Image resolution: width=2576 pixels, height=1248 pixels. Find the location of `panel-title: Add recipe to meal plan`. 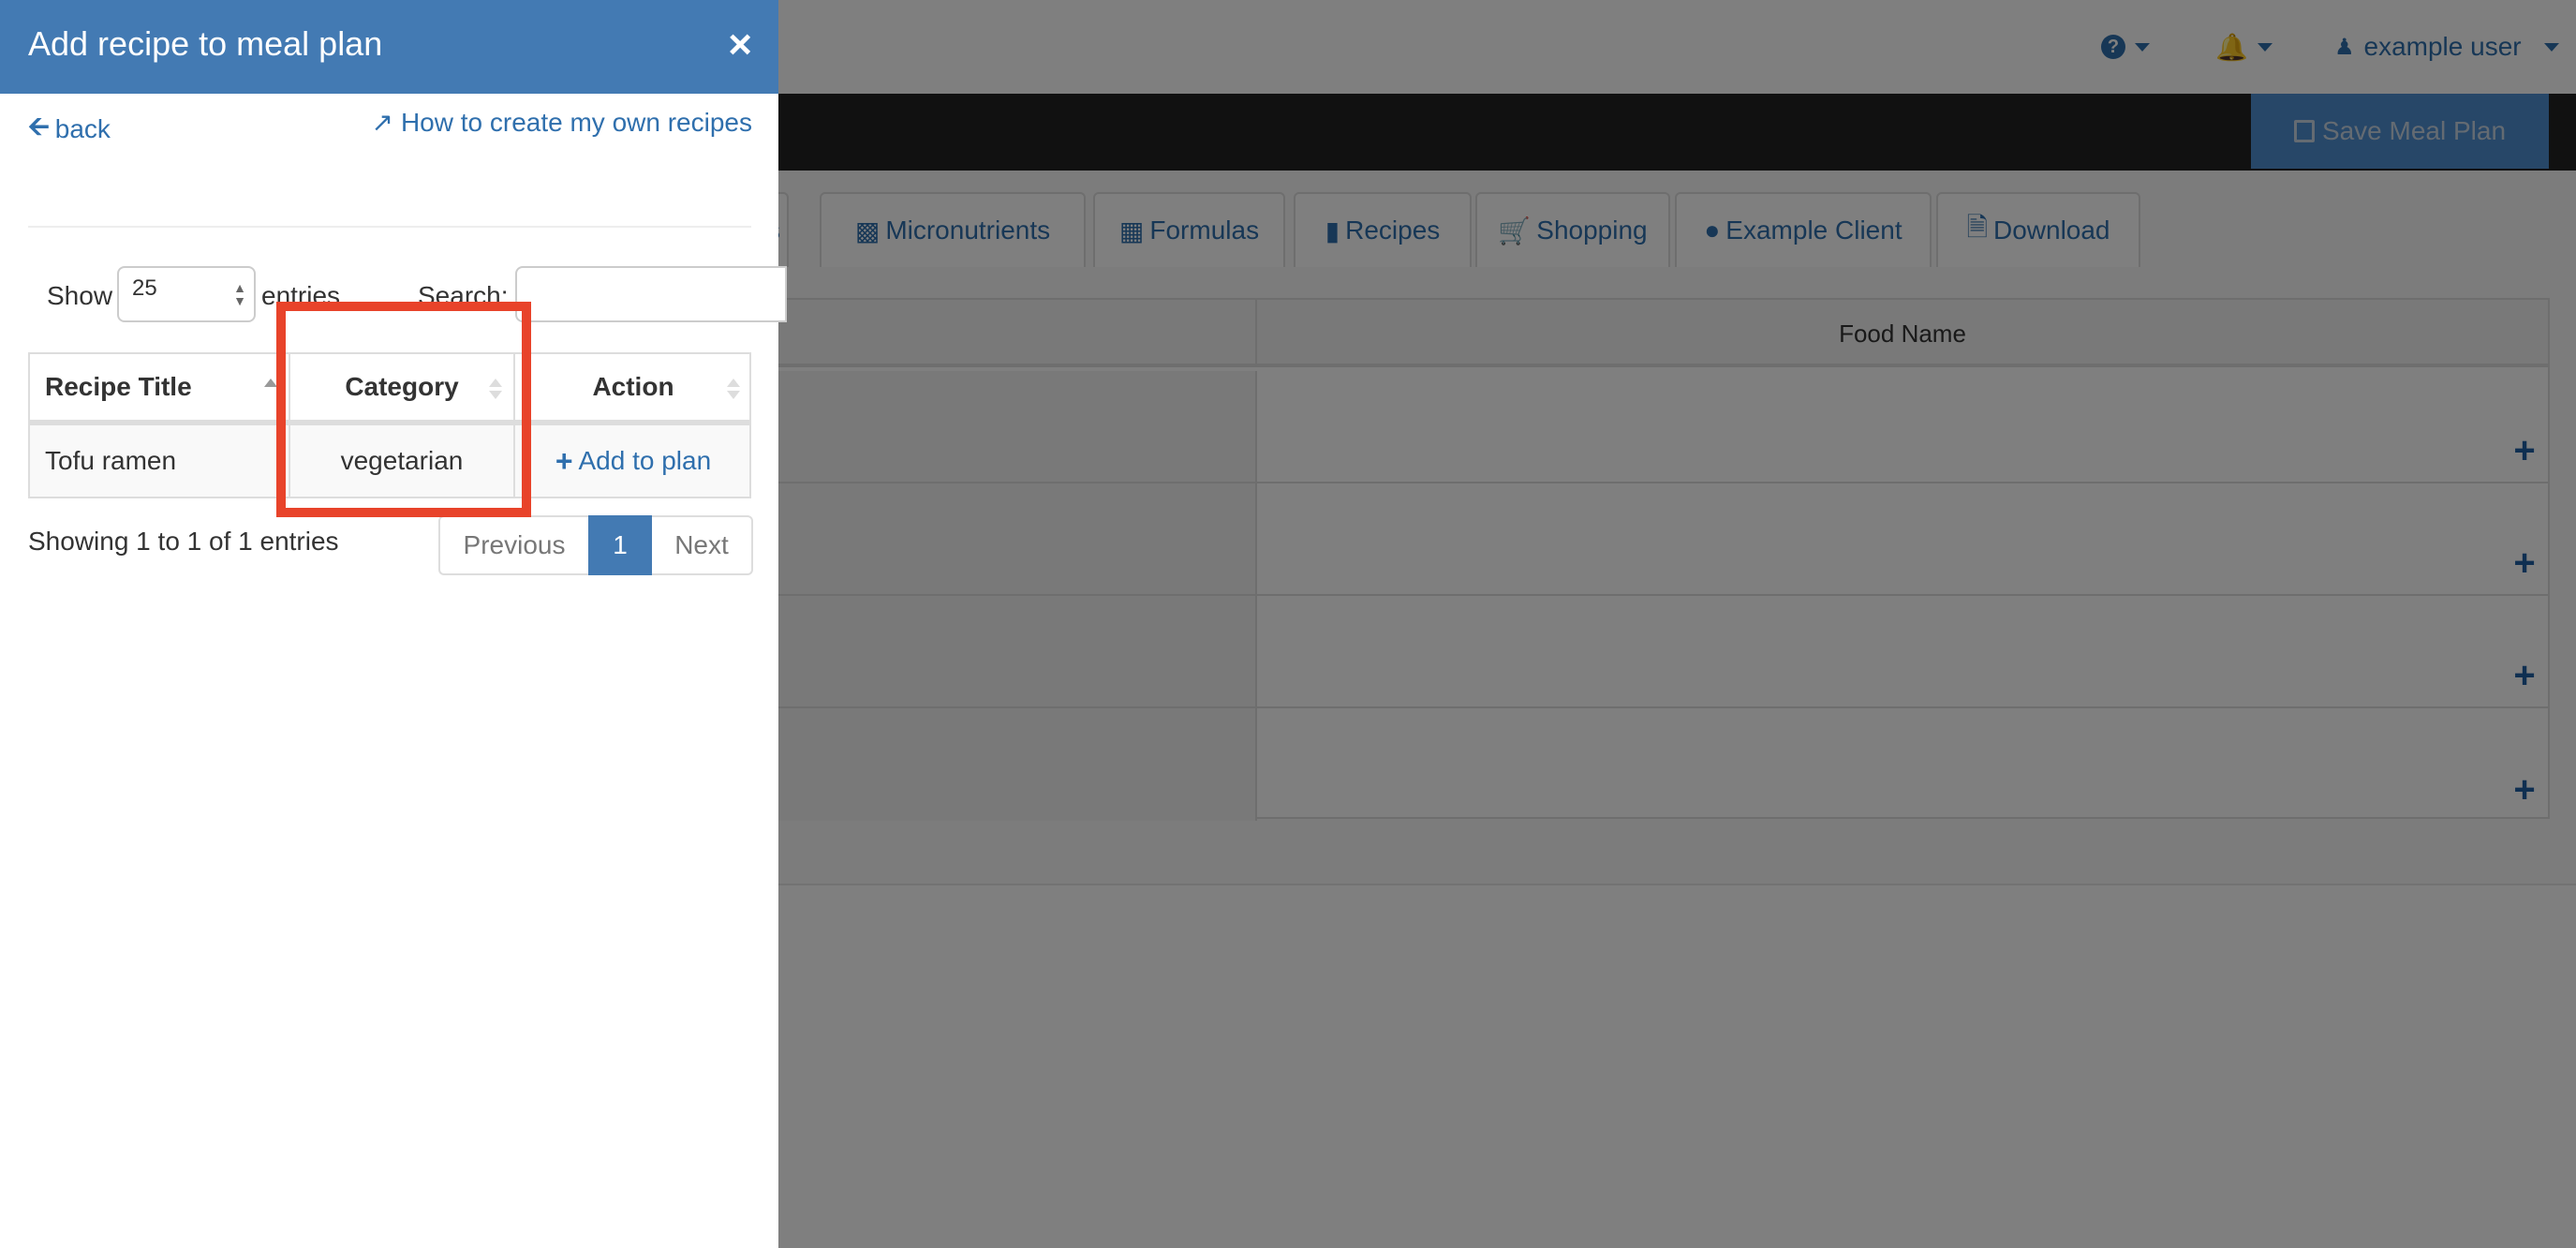

panel-title: Add recipe to meal plan is located at coordinates (205, 43).